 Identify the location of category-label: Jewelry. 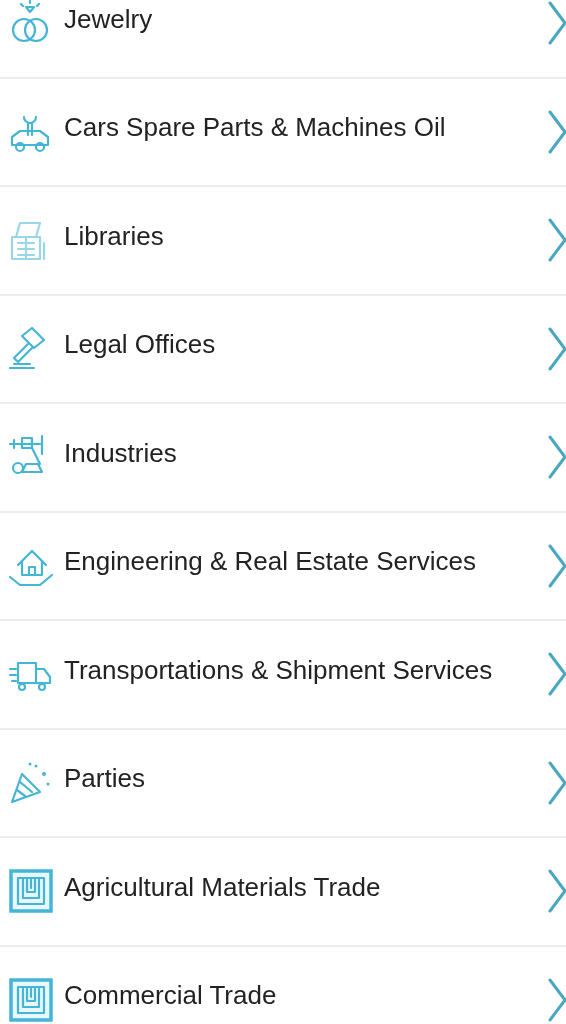
(109, 19).